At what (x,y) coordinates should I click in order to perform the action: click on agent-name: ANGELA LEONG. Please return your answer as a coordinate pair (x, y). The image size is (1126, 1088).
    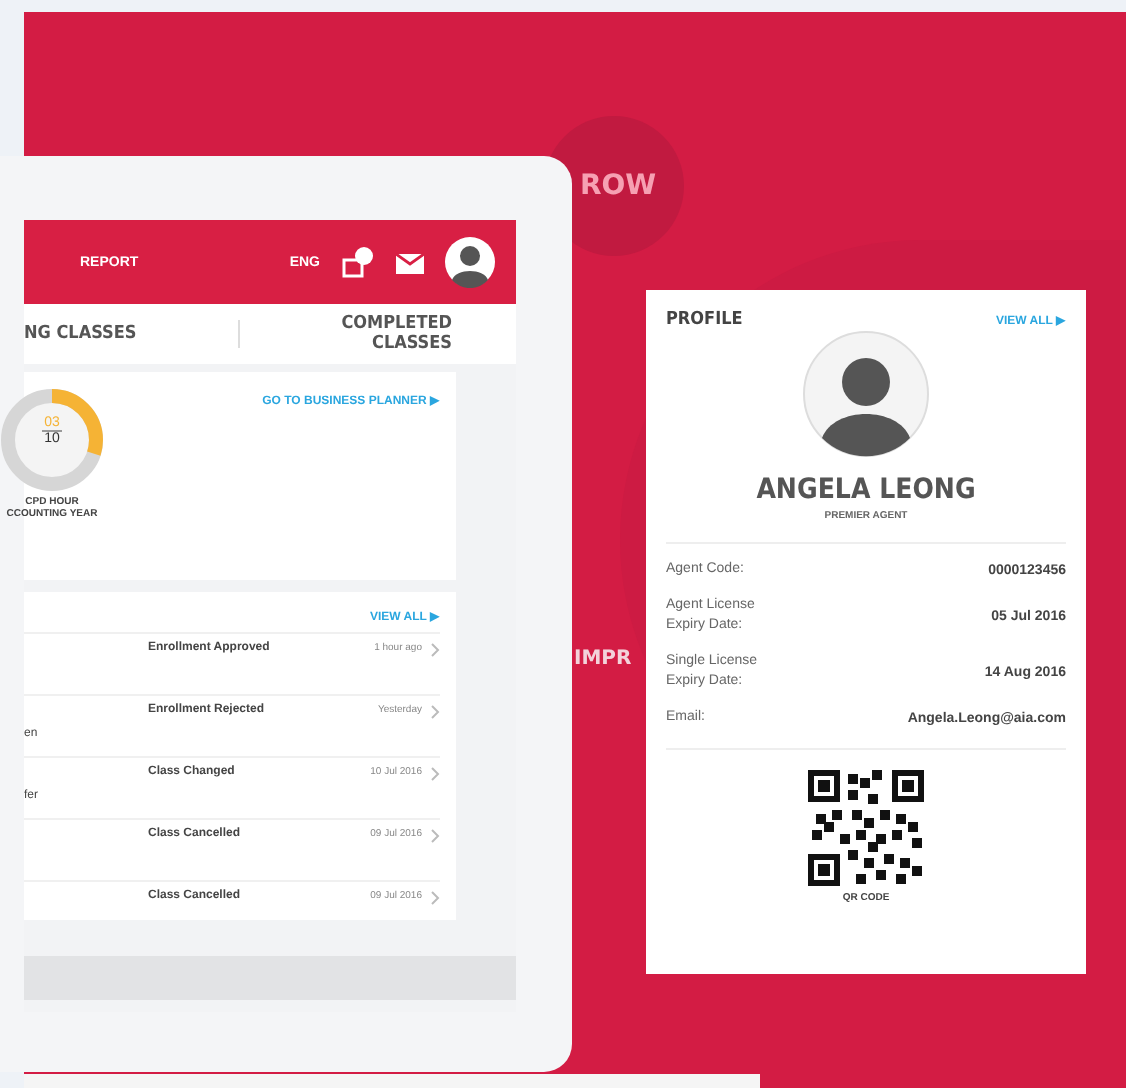
    Looking at the image, I should click on (866, 490).